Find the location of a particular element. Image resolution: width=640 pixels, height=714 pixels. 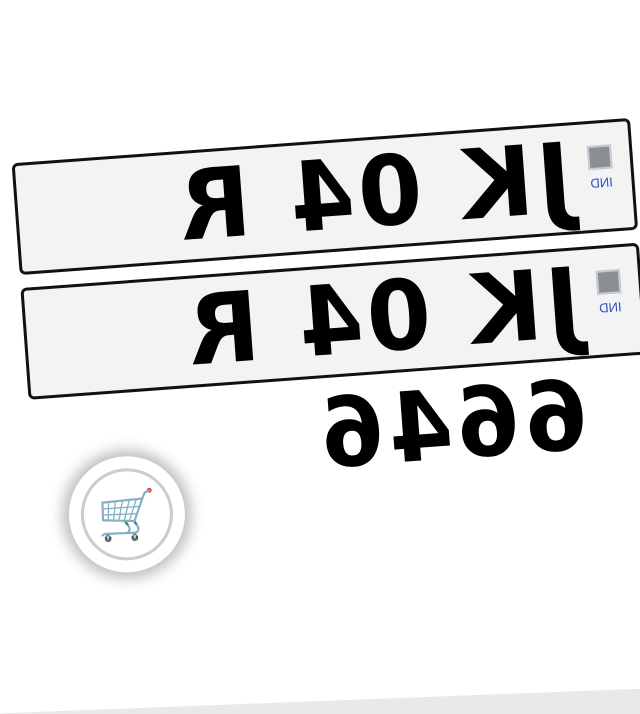

page-header: artsnprints.com | IND Number Plate is located at coordinates (303, 7).